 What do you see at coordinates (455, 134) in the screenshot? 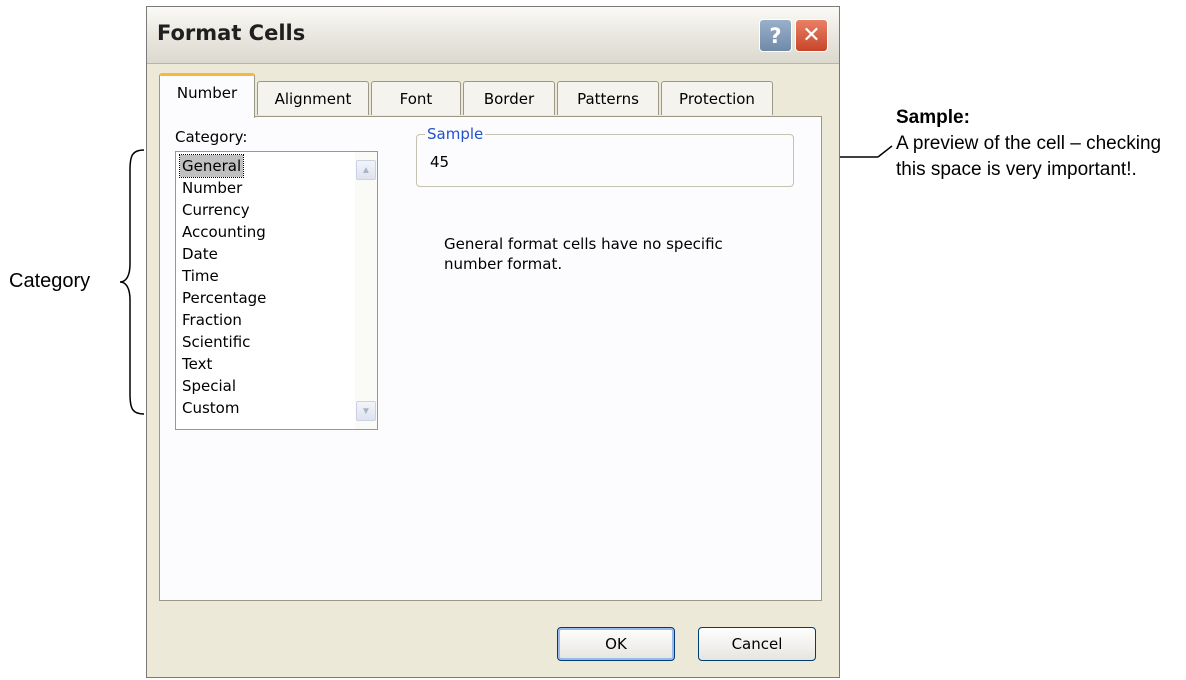
I see `sample-legend: Sample` at bounding box center [455, 134].